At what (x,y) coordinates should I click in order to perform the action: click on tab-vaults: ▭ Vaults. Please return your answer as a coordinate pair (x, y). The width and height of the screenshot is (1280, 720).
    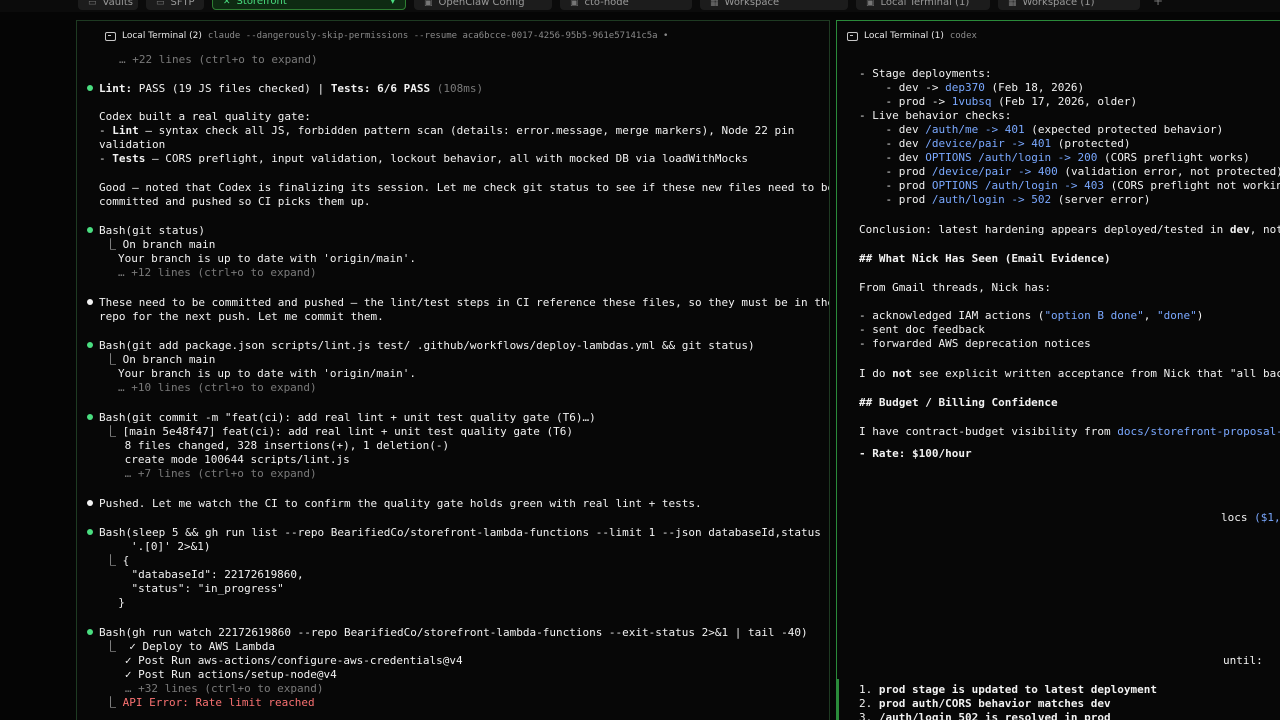
    Looking at the image, I should click on (108, 5).